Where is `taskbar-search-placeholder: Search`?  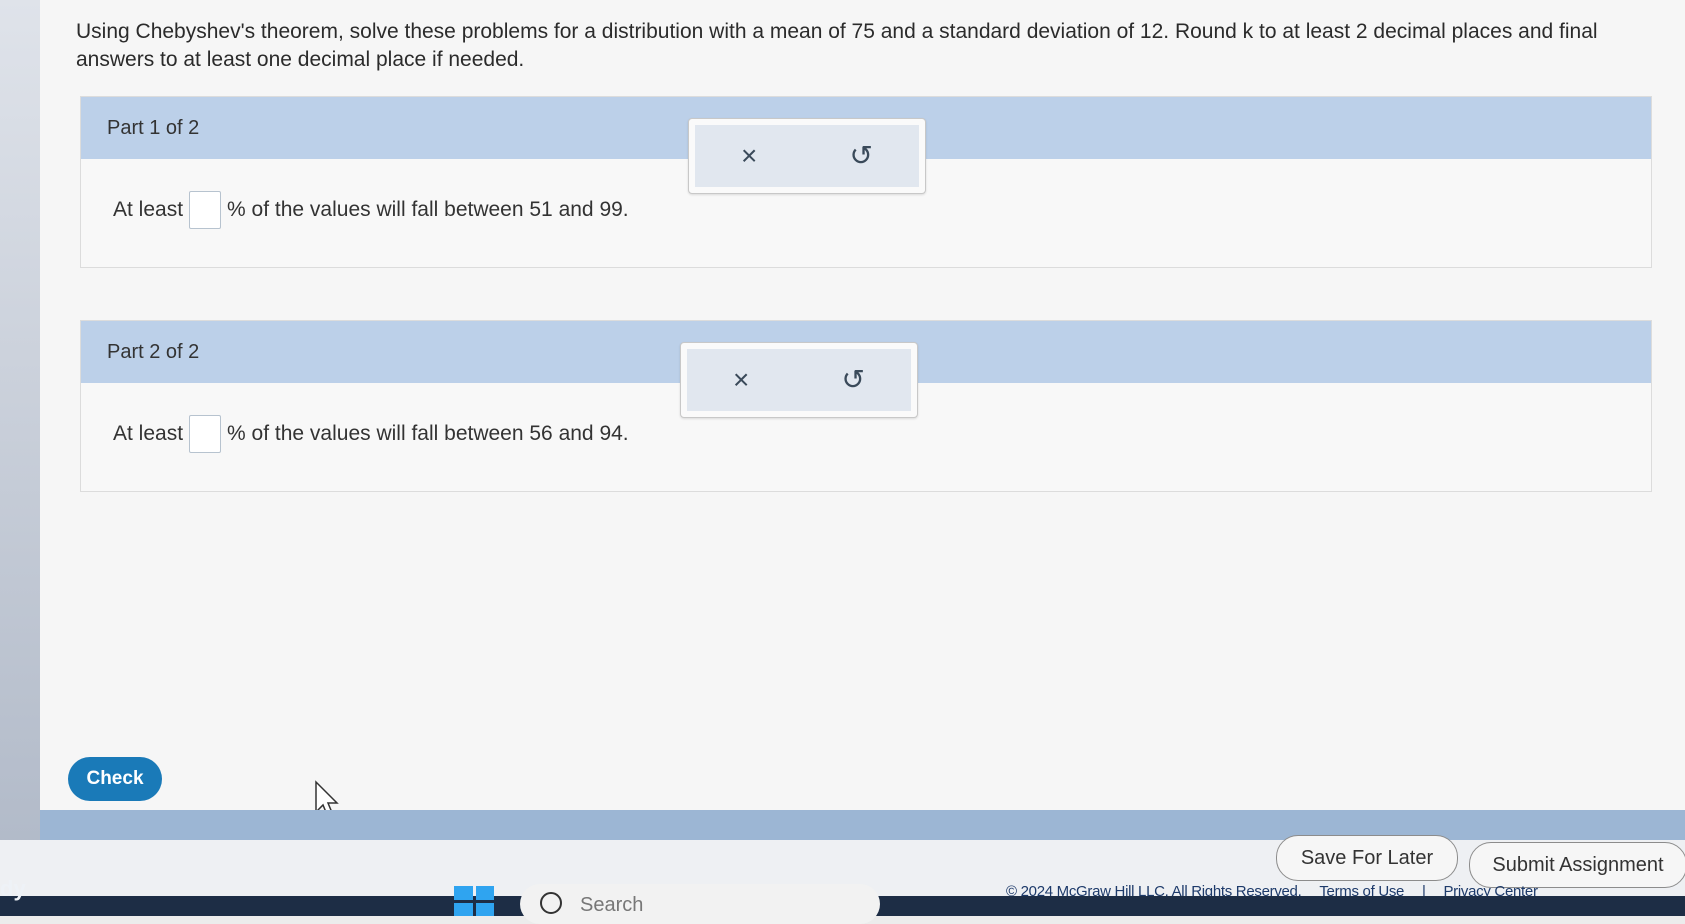
taskbar-search-placeholder: Search is located at coordinates (612, 905).